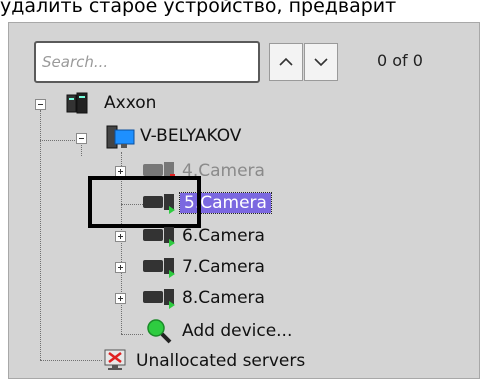 This screenshot has height=389, width=485. What do you see at coordinates (159, 331) in the screenshot?
I see `add-device-magnifier-icon` at bounding box center [159, 331].